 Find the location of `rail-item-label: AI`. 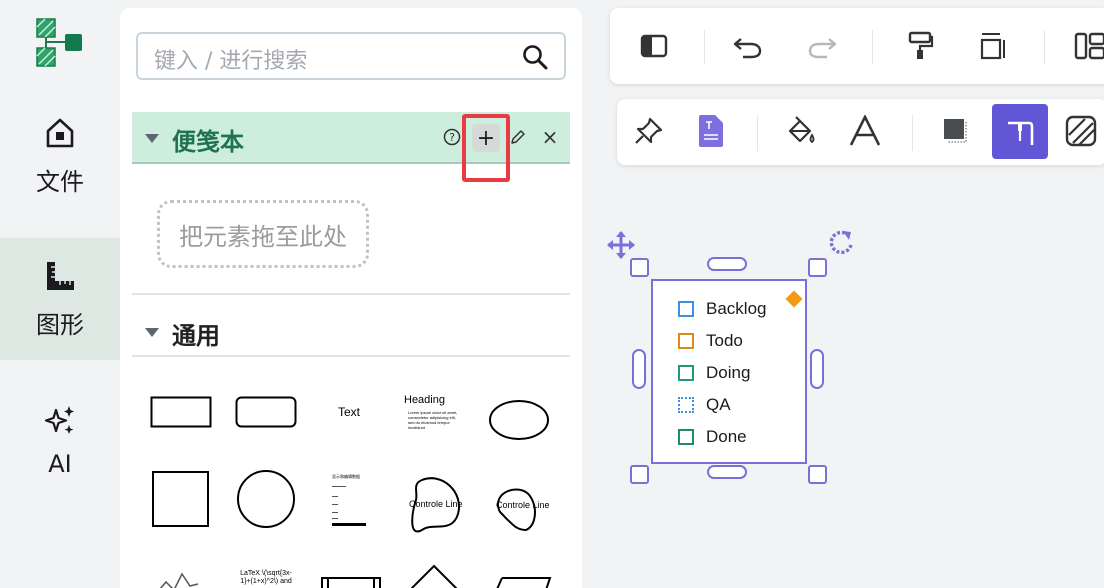

rail-item-label: AI is located at coordinates (60, 464).